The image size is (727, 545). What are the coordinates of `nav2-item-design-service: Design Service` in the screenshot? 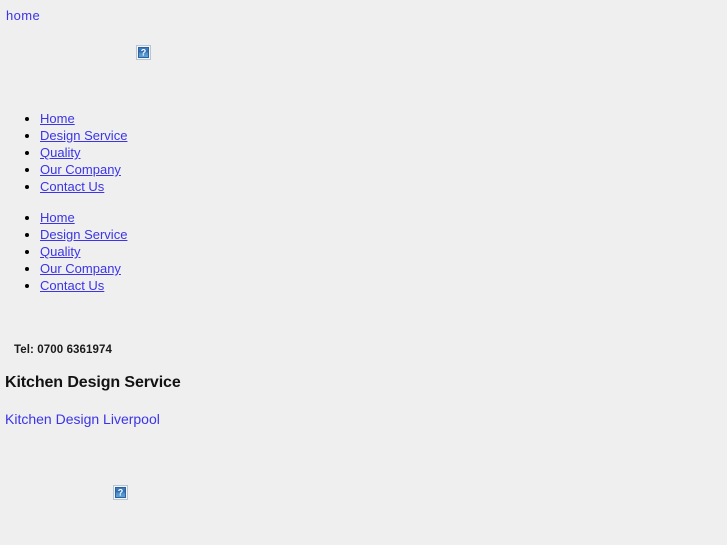 It's located at (83, 234).